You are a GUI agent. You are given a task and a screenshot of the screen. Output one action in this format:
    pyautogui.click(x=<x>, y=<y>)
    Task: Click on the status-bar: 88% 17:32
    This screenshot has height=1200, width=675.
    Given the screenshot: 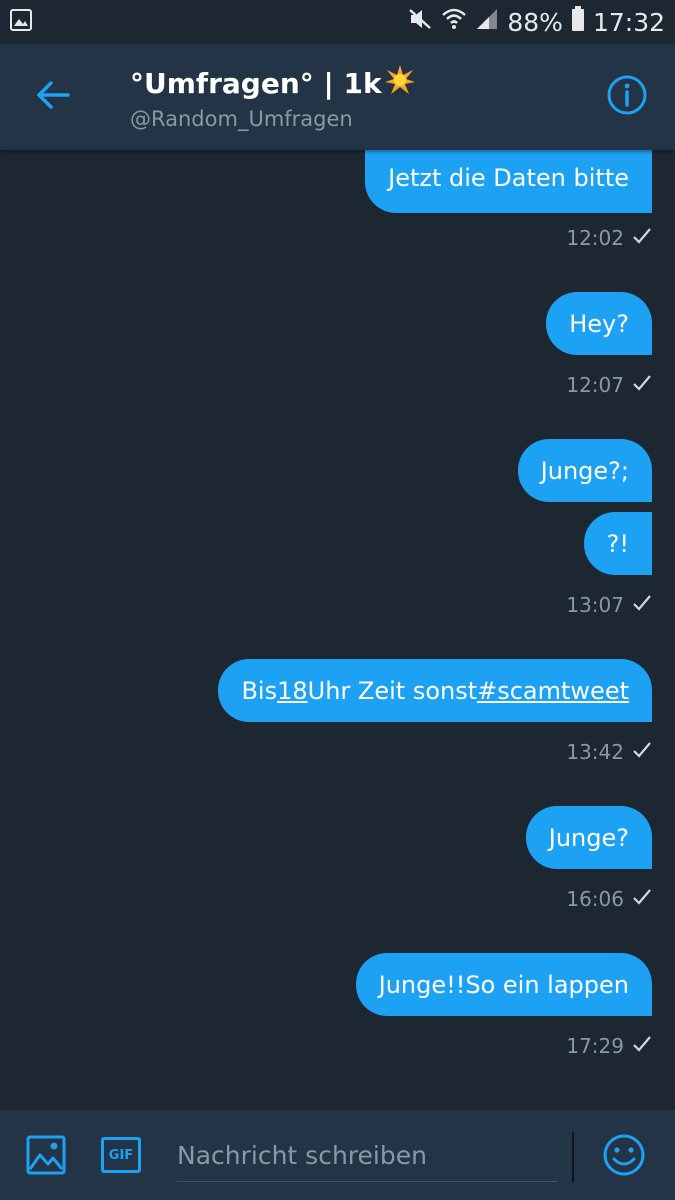 What is the action you would take?
    pyautogui.click(x=337, y=22)
    